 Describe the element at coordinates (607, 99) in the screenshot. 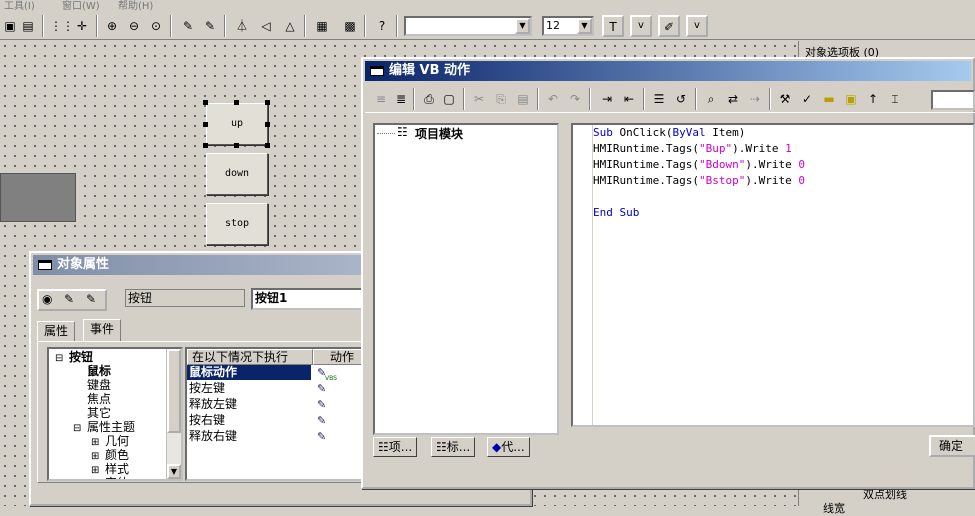

I see `increase-indent-icon: ⇥` at that location.